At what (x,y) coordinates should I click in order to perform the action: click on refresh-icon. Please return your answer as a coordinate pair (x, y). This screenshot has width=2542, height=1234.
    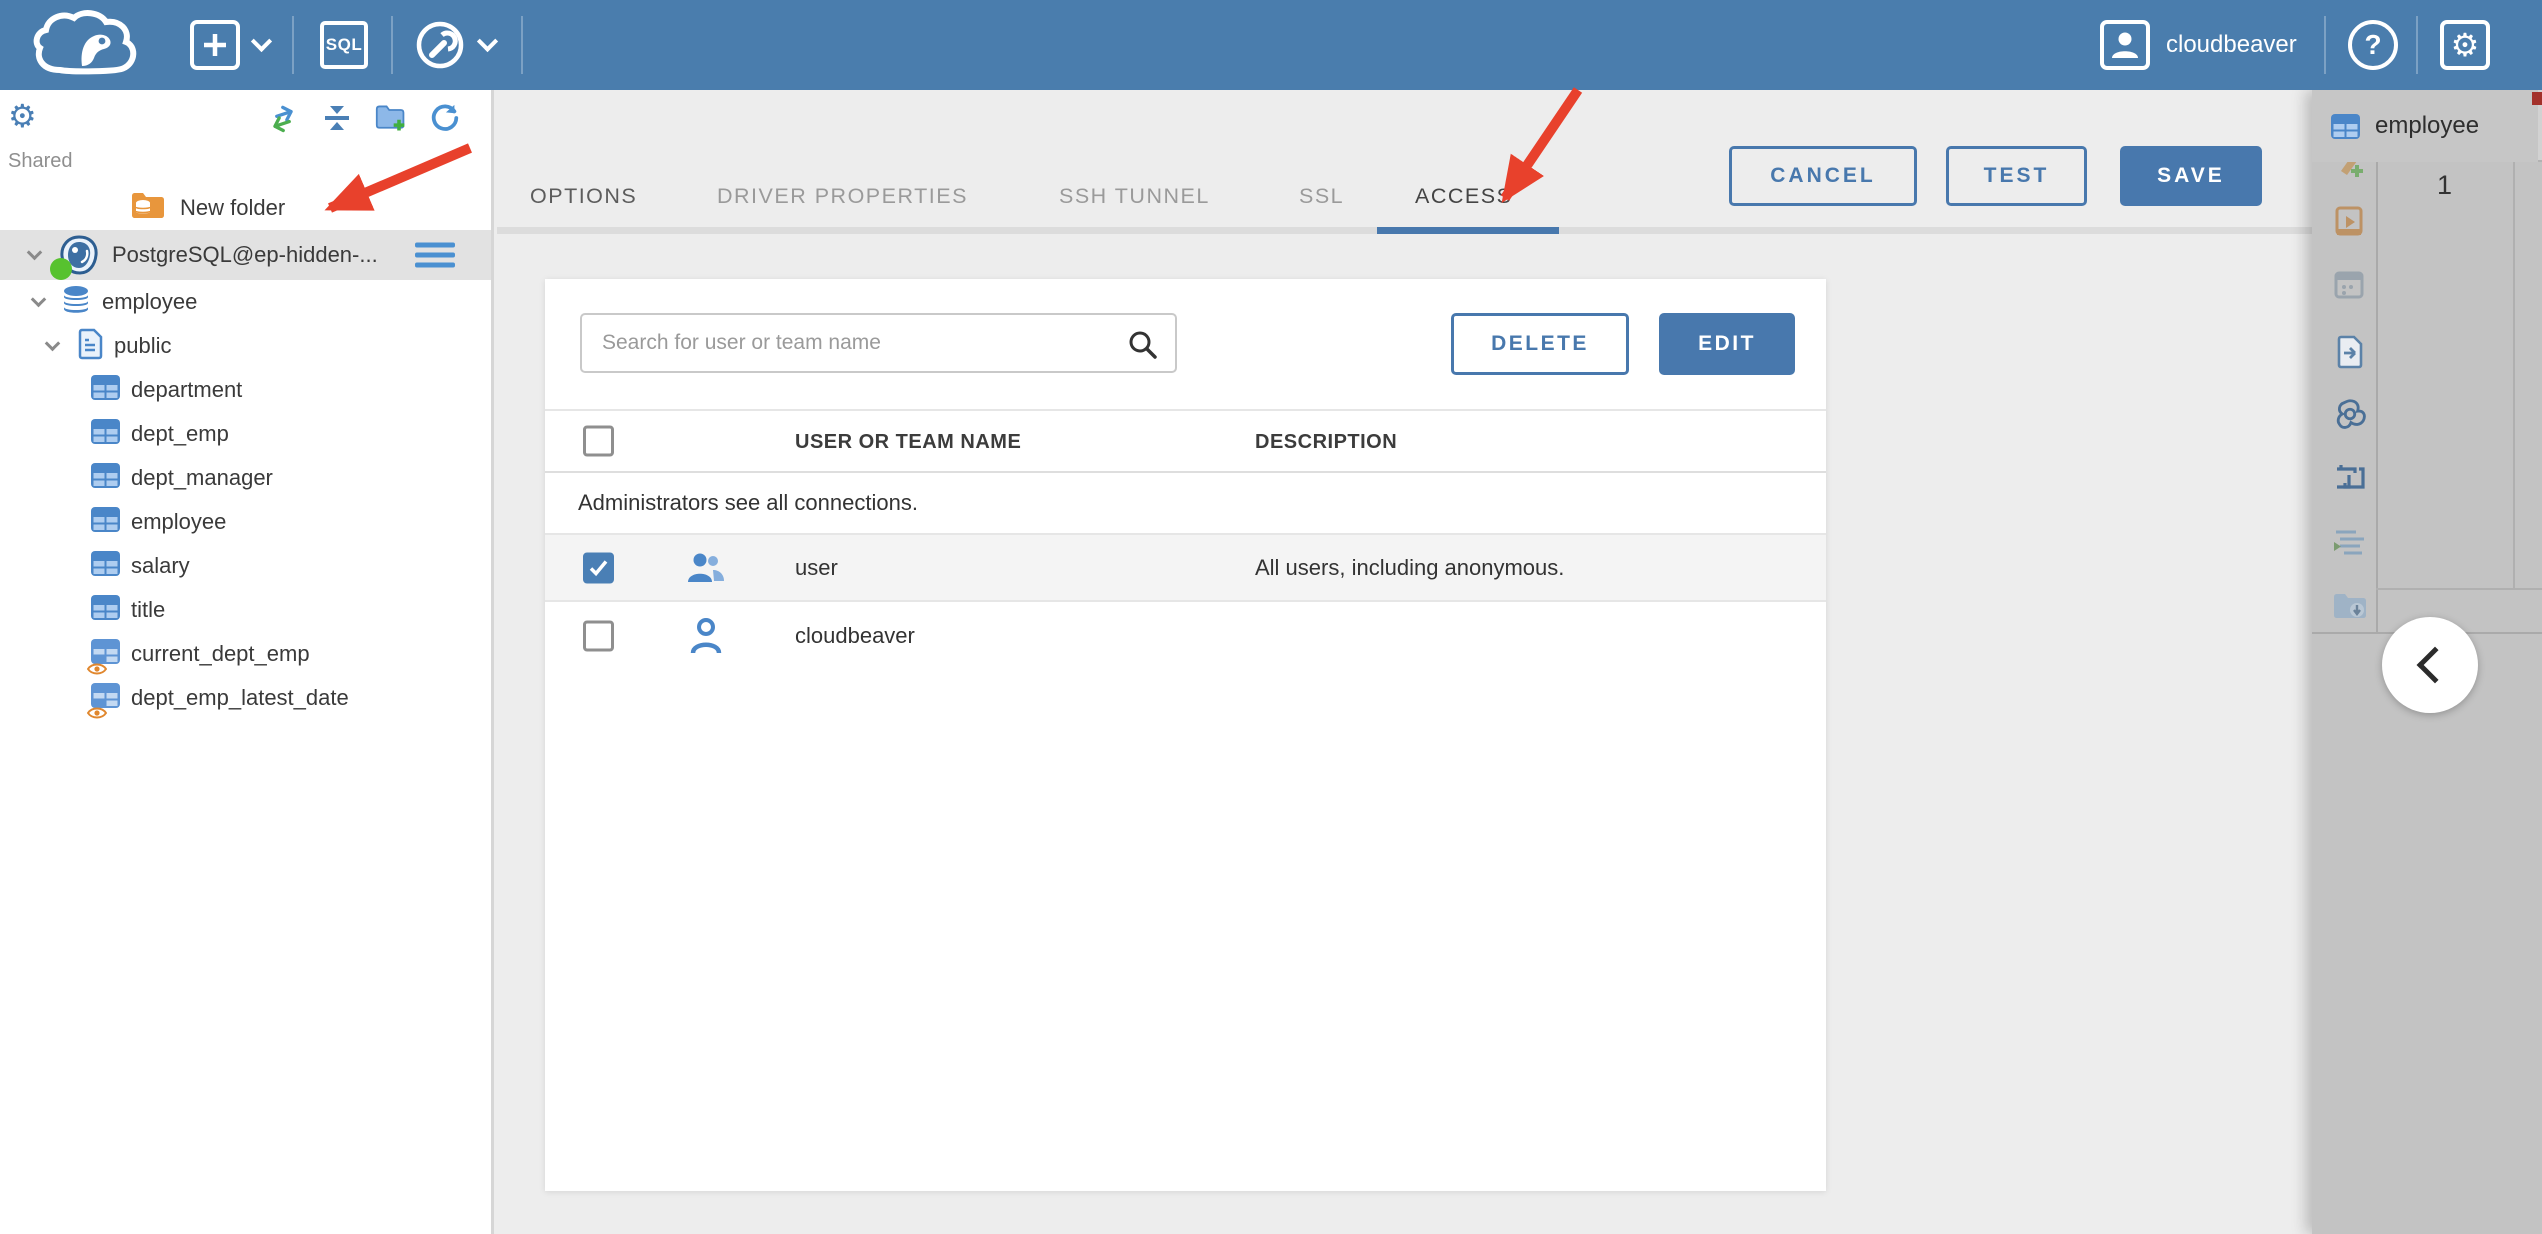
    Looking at the image, I should click on (445, 118).